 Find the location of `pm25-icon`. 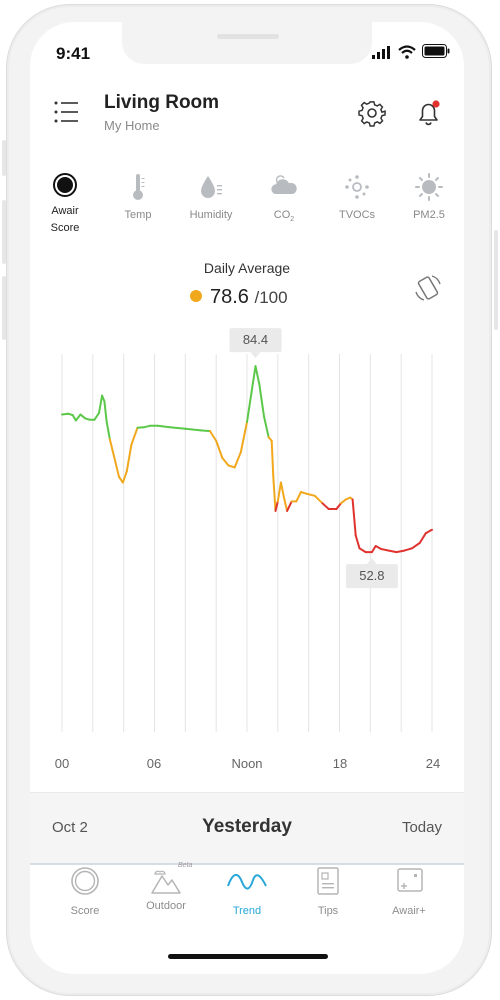

pm25-icon is located at coordinates (429, 187).